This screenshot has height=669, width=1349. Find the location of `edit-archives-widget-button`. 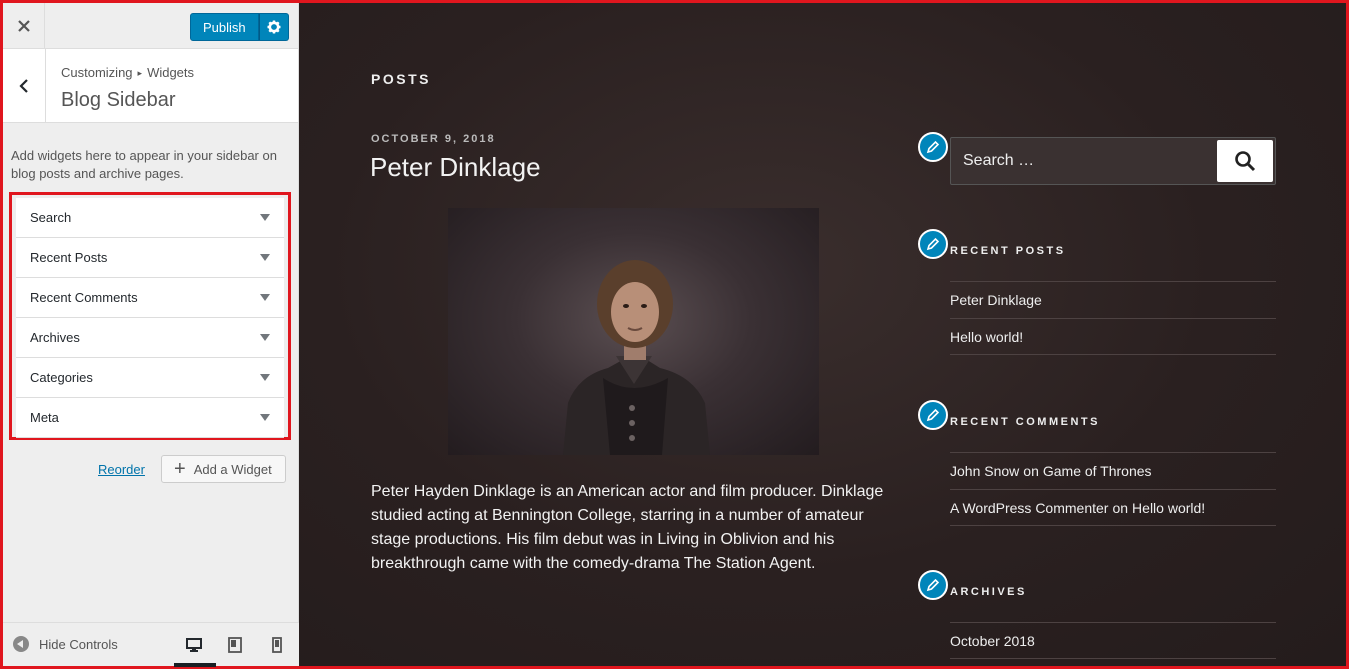

edit-archives-widget-button is located at coordinates (933, 585).